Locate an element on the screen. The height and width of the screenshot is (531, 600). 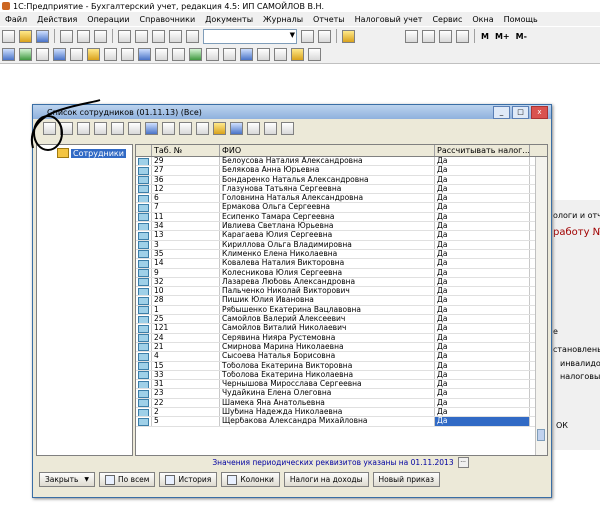
table-row: 5 Щербакова Александра Михайловна Да is located at coordinates (341, 422).